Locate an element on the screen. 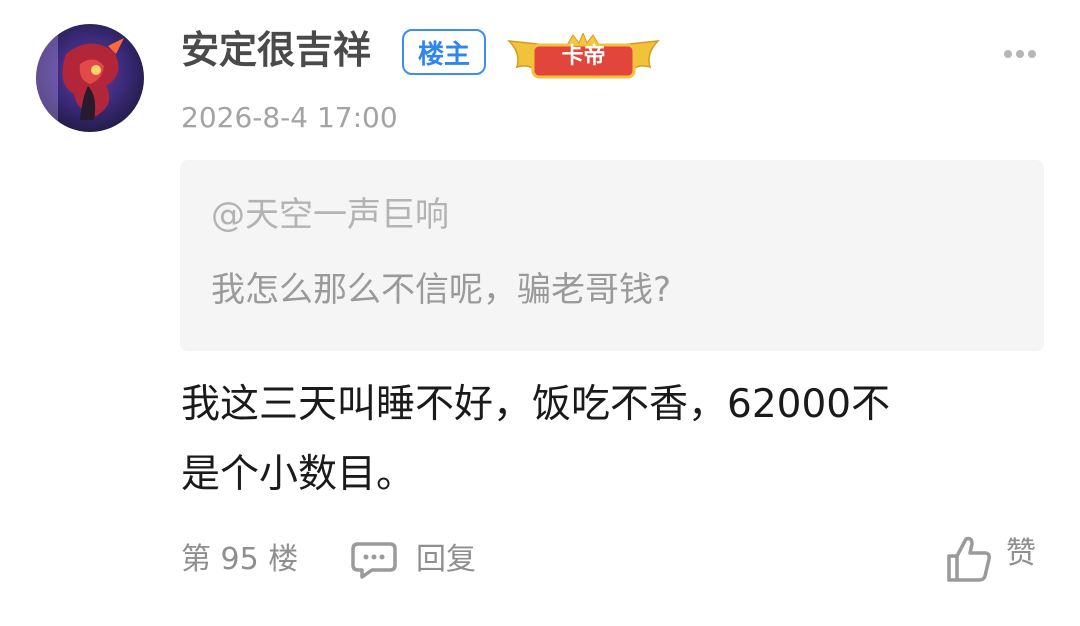  like-button: 赞 is located at coordinates (991, 559).